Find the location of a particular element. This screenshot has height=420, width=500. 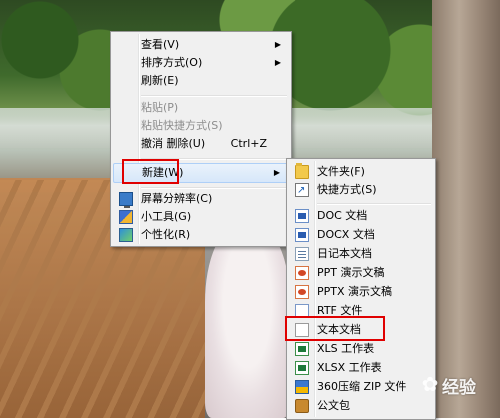

menu-item-label: 排序方式(O) is located at coordinates (172, 62).